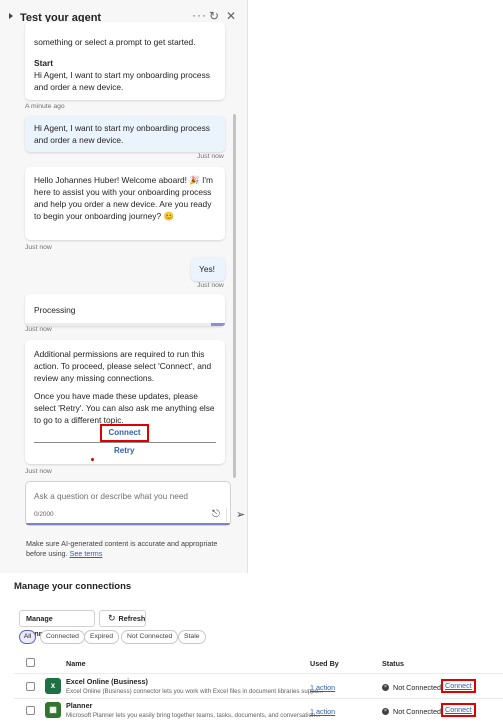 Image resolution: width=503 pixels, height=723 pixels. I want to click on send-icon: ➢, so click(240, 514).